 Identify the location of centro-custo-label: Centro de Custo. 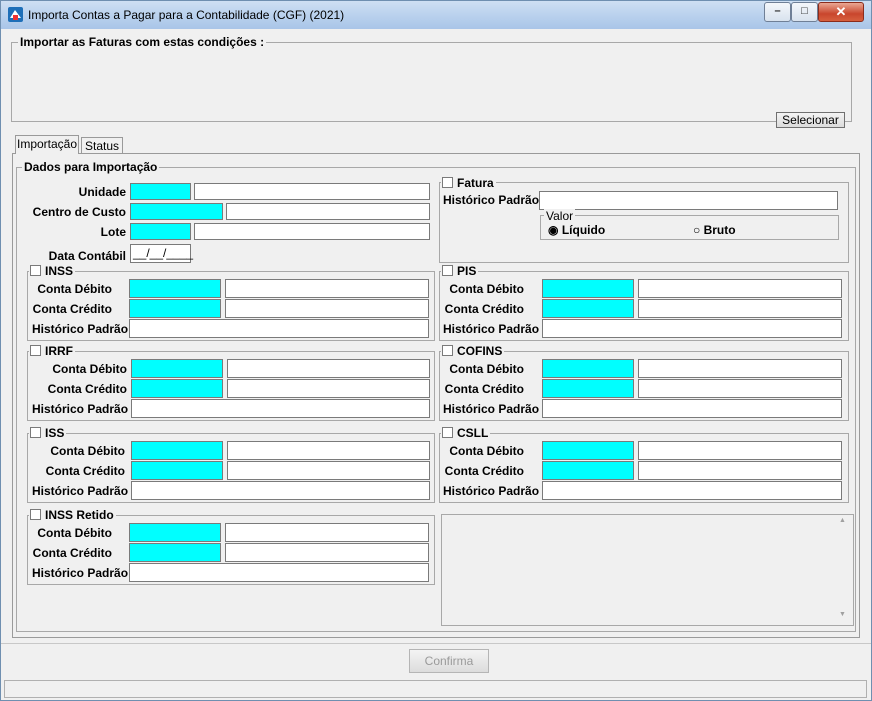
(79, 212).